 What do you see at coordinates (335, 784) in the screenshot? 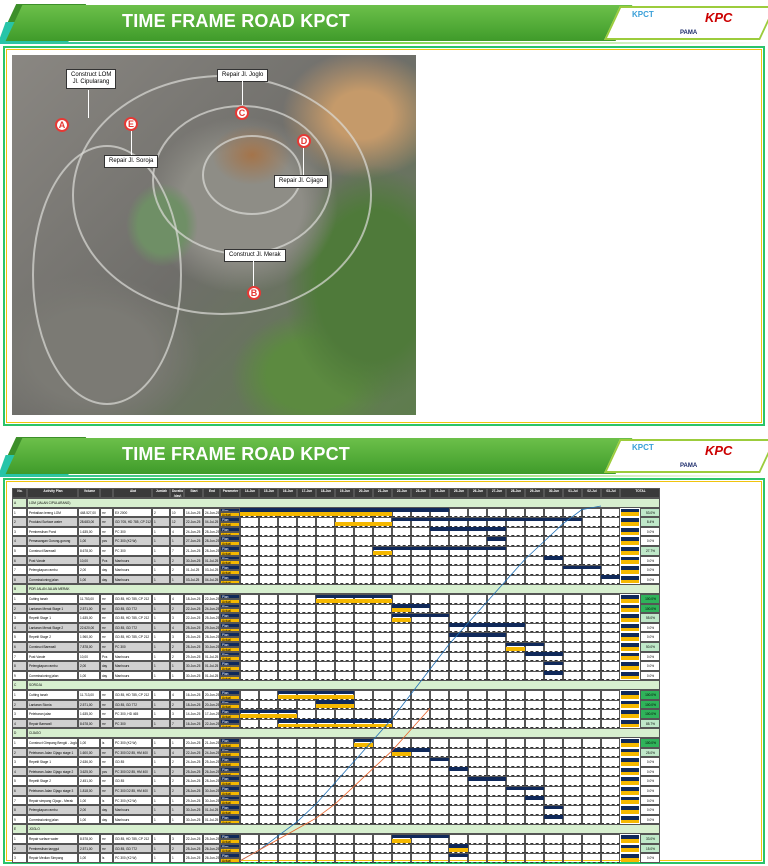
I see `actual-s-curve` at bounding box center [335, 784].